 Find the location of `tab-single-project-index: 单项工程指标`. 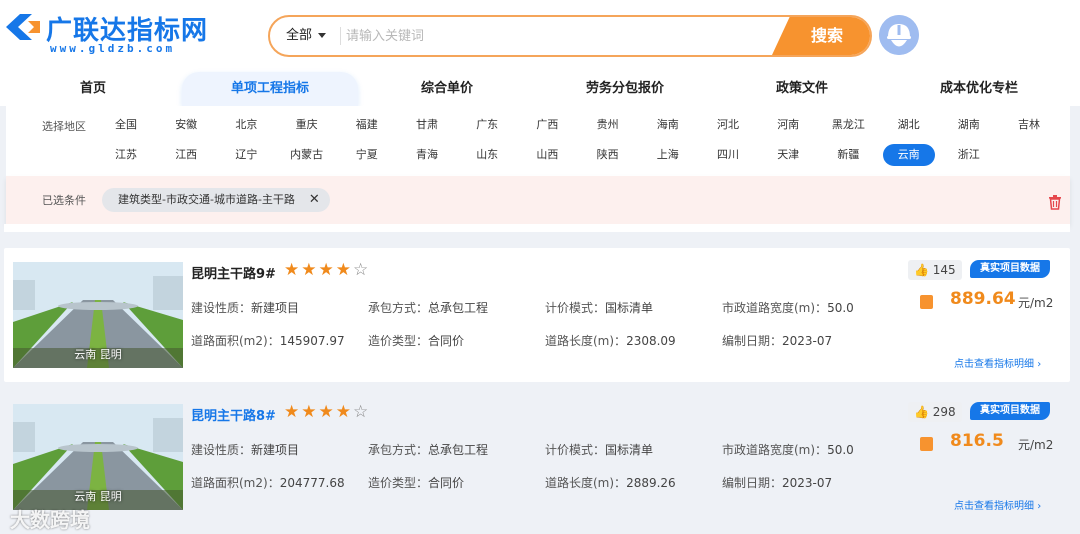

tab-single-project-index: 单项工程指标 is located at coordinates (270, 89).